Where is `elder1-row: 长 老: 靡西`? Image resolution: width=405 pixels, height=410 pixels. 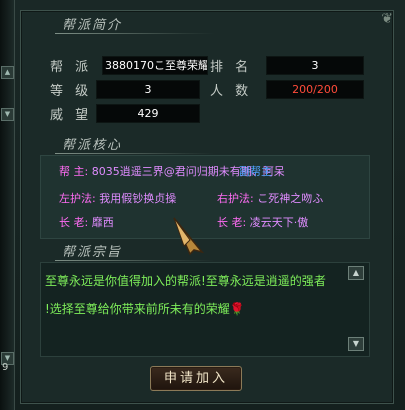
elder1-row: 长 老: 靡西 is located at coordinates (86, 222).